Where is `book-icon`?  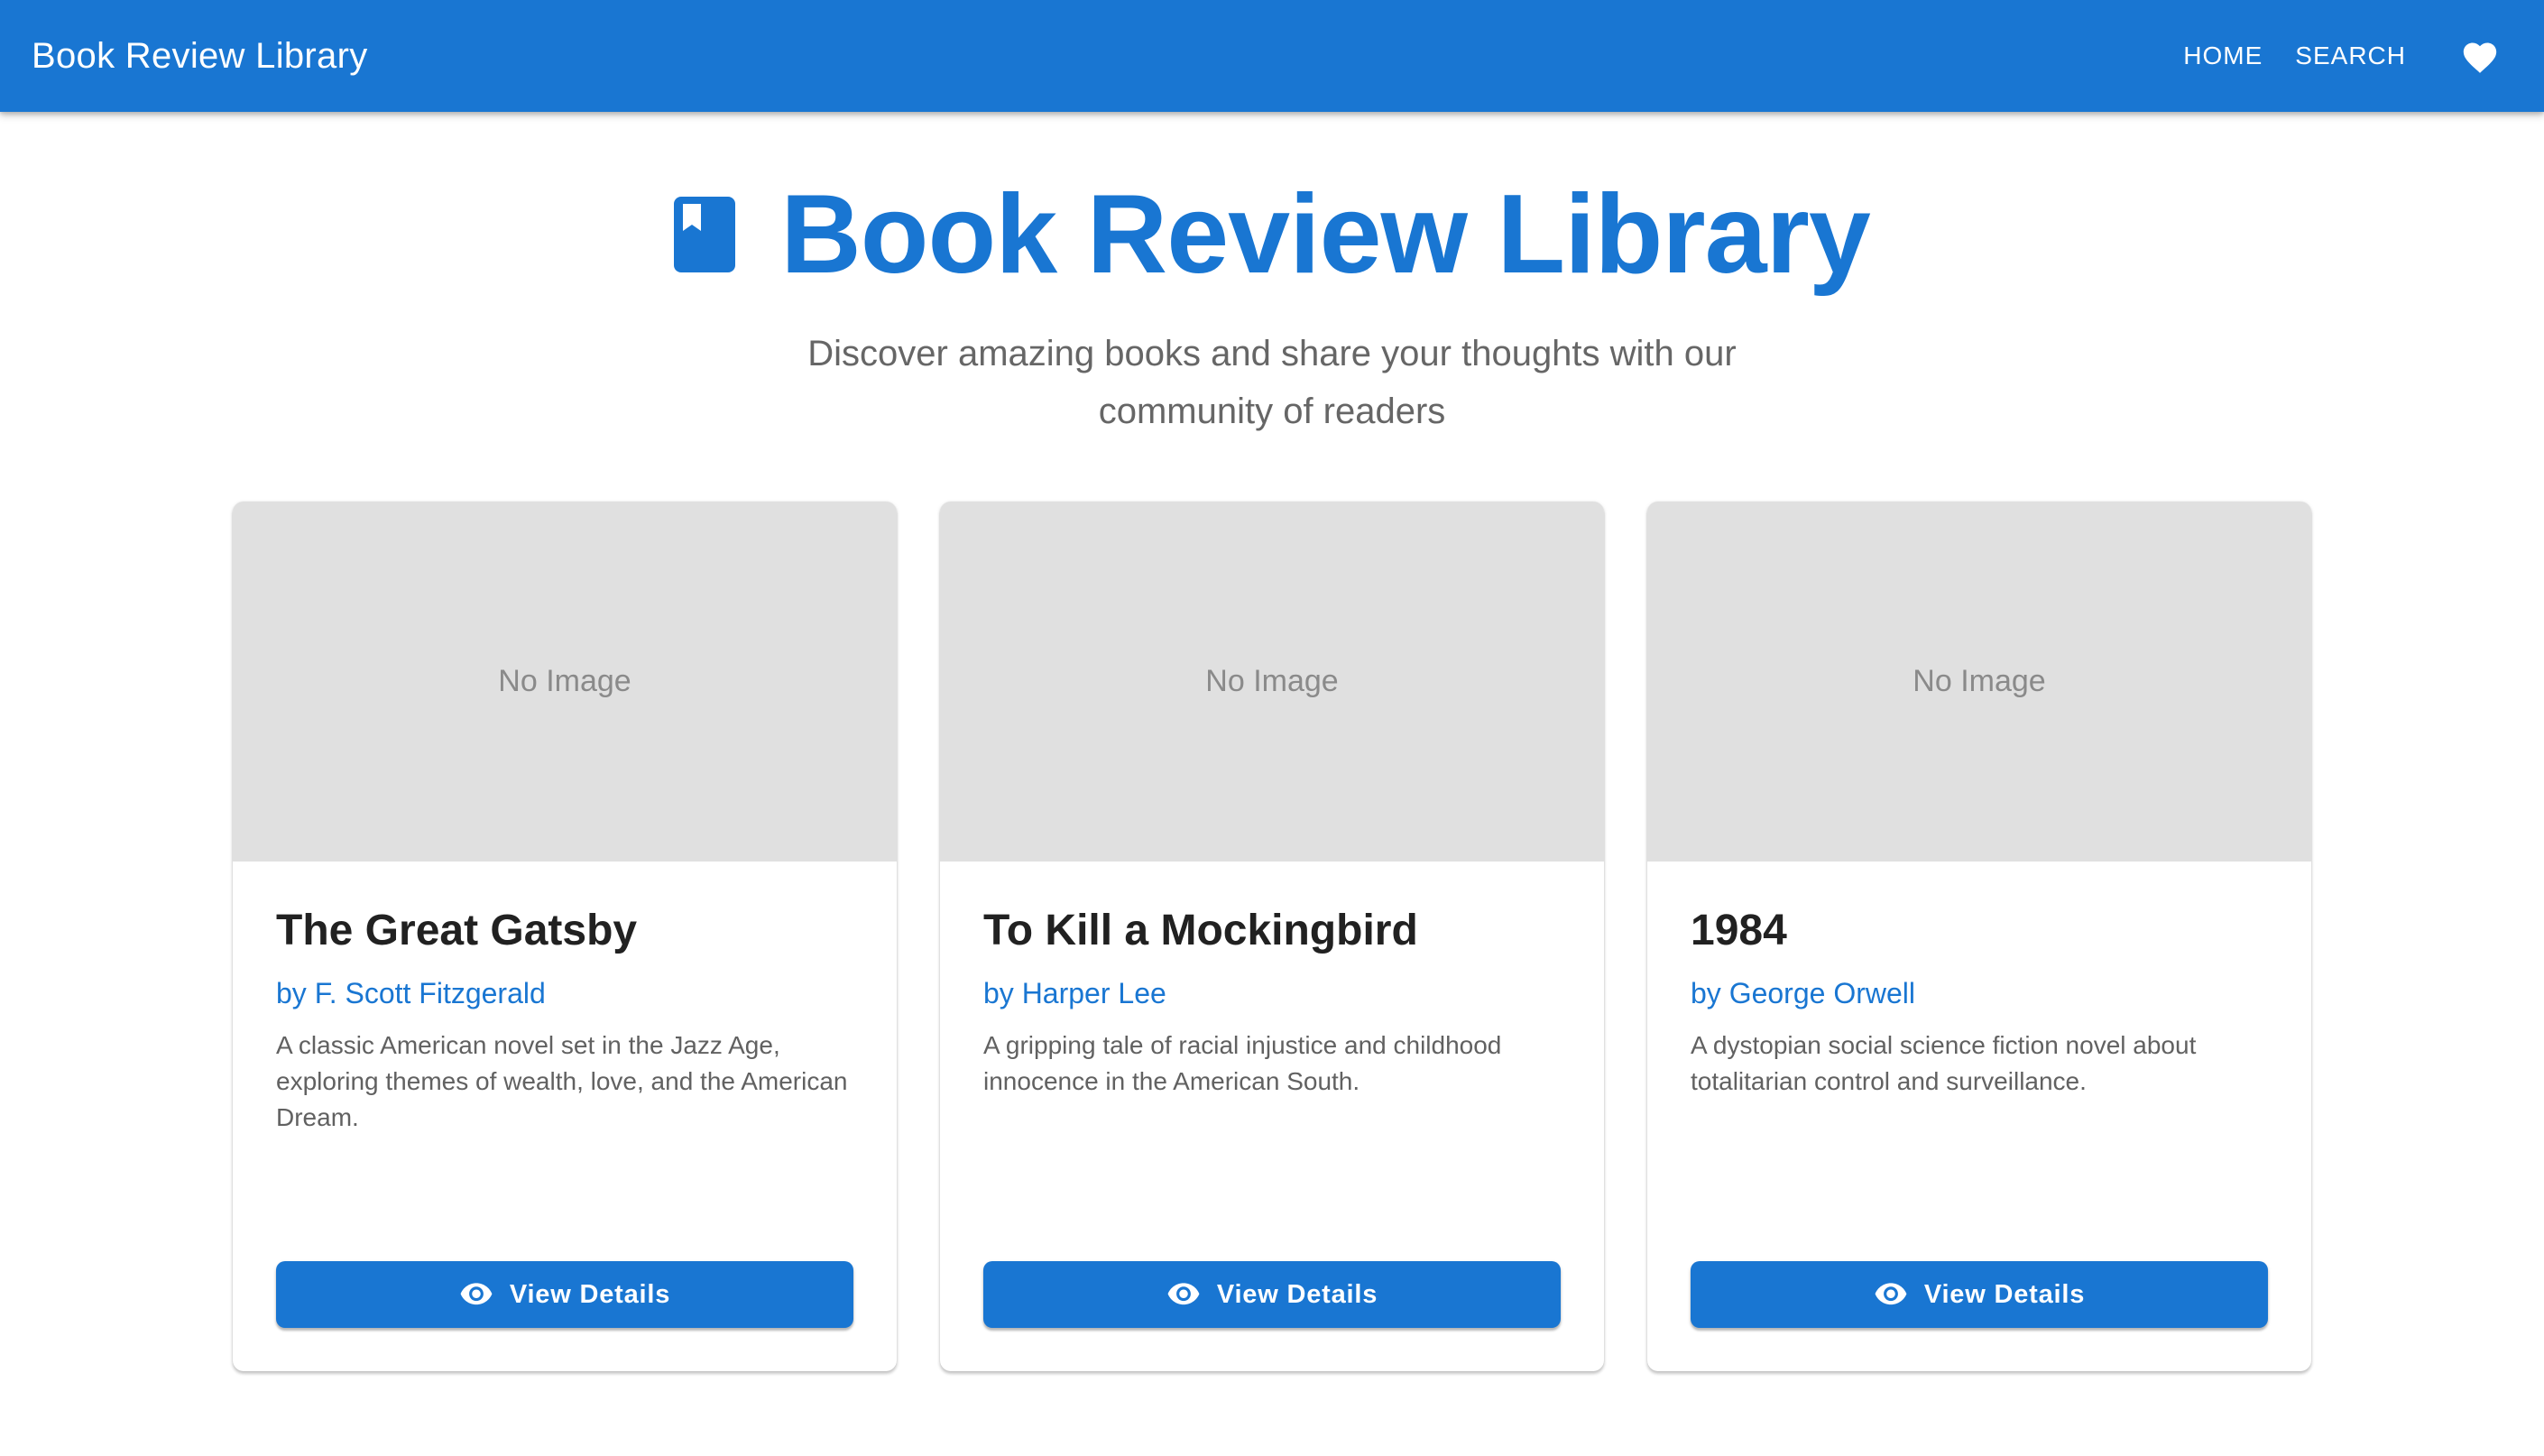 book-icon is located at coordinates (705, 235).